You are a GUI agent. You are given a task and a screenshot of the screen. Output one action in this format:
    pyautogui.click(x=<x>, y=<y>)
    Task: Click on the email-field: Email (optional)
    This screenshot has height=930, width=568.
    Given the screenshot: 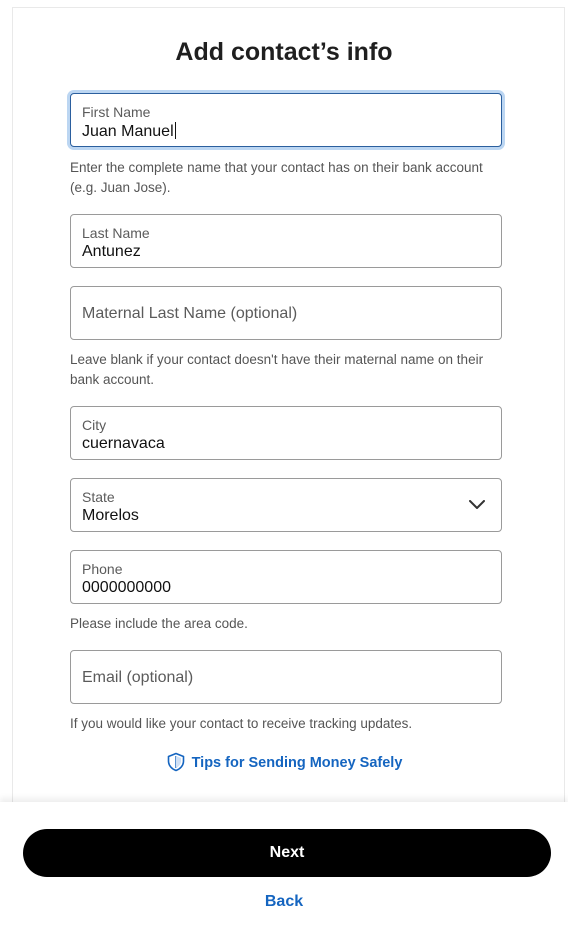 What is the action you would take?
    pyautogui.click(x=286, y=677)
    